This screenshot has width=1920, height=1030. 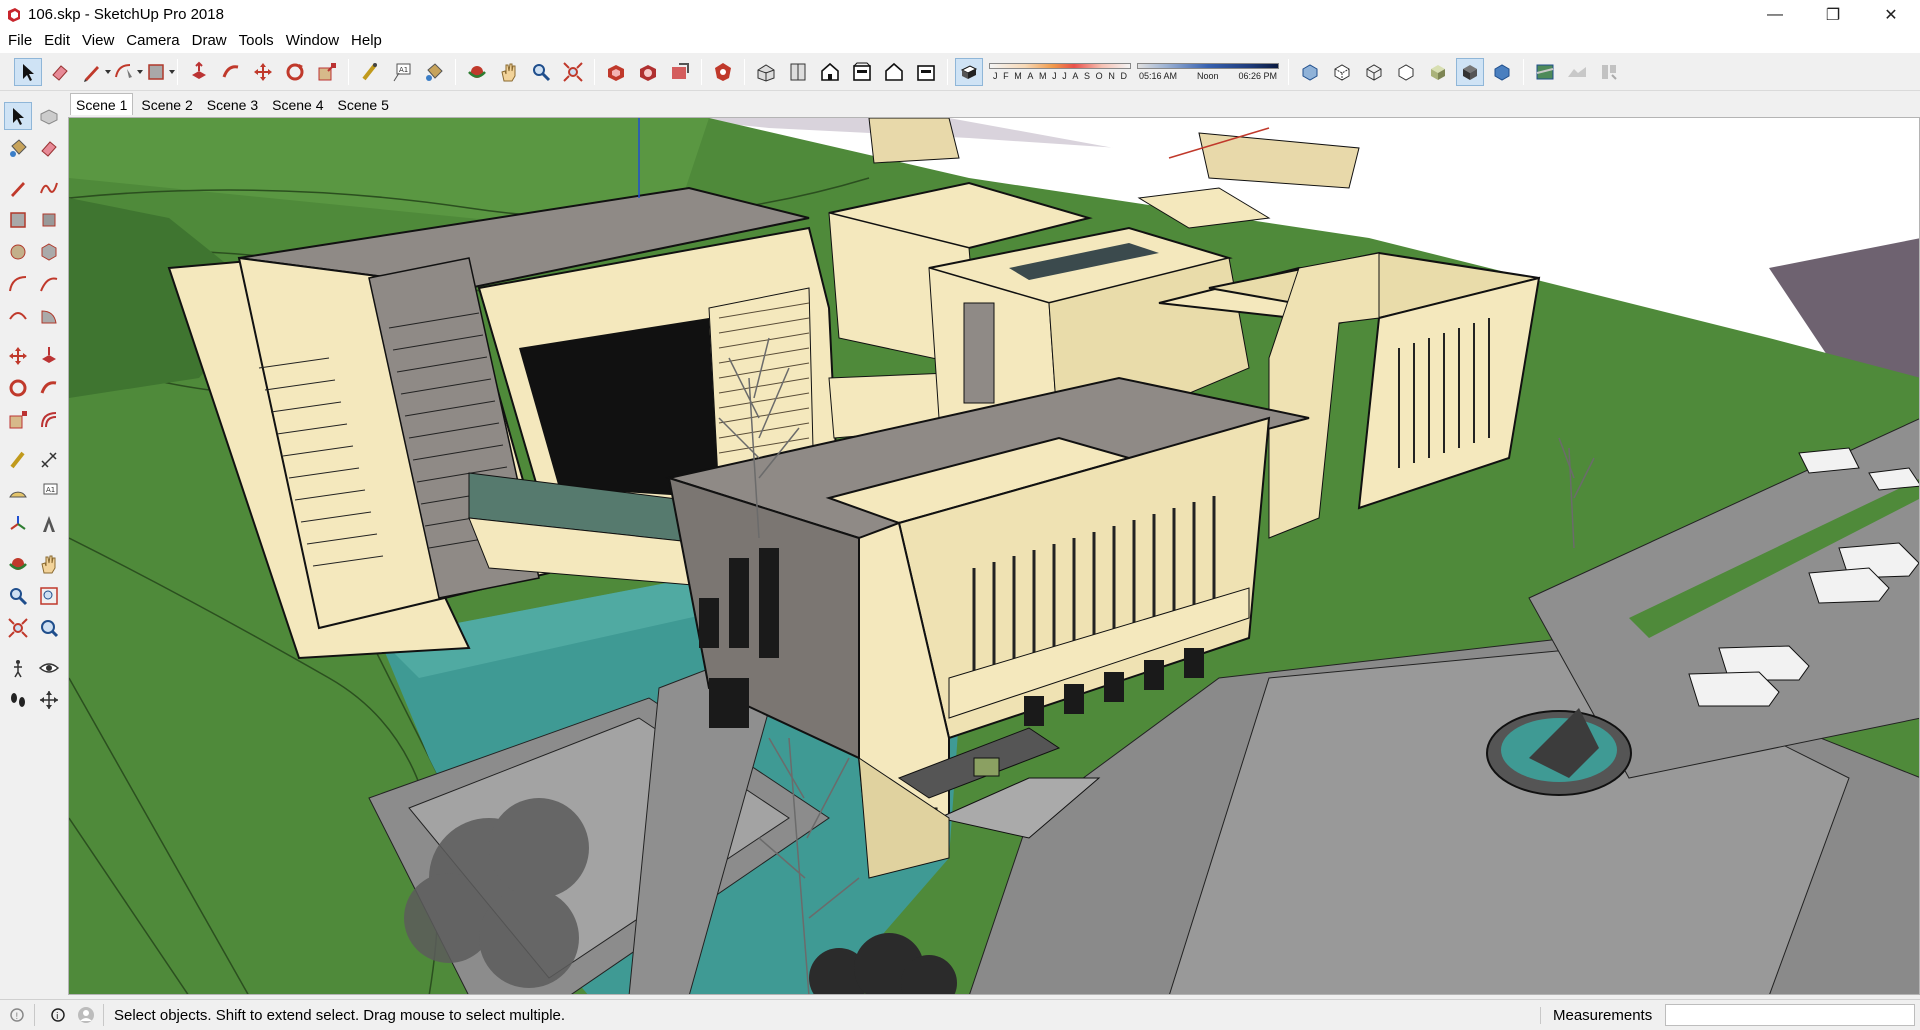 I want to click on pan-tool, so click(x=49, y=564).